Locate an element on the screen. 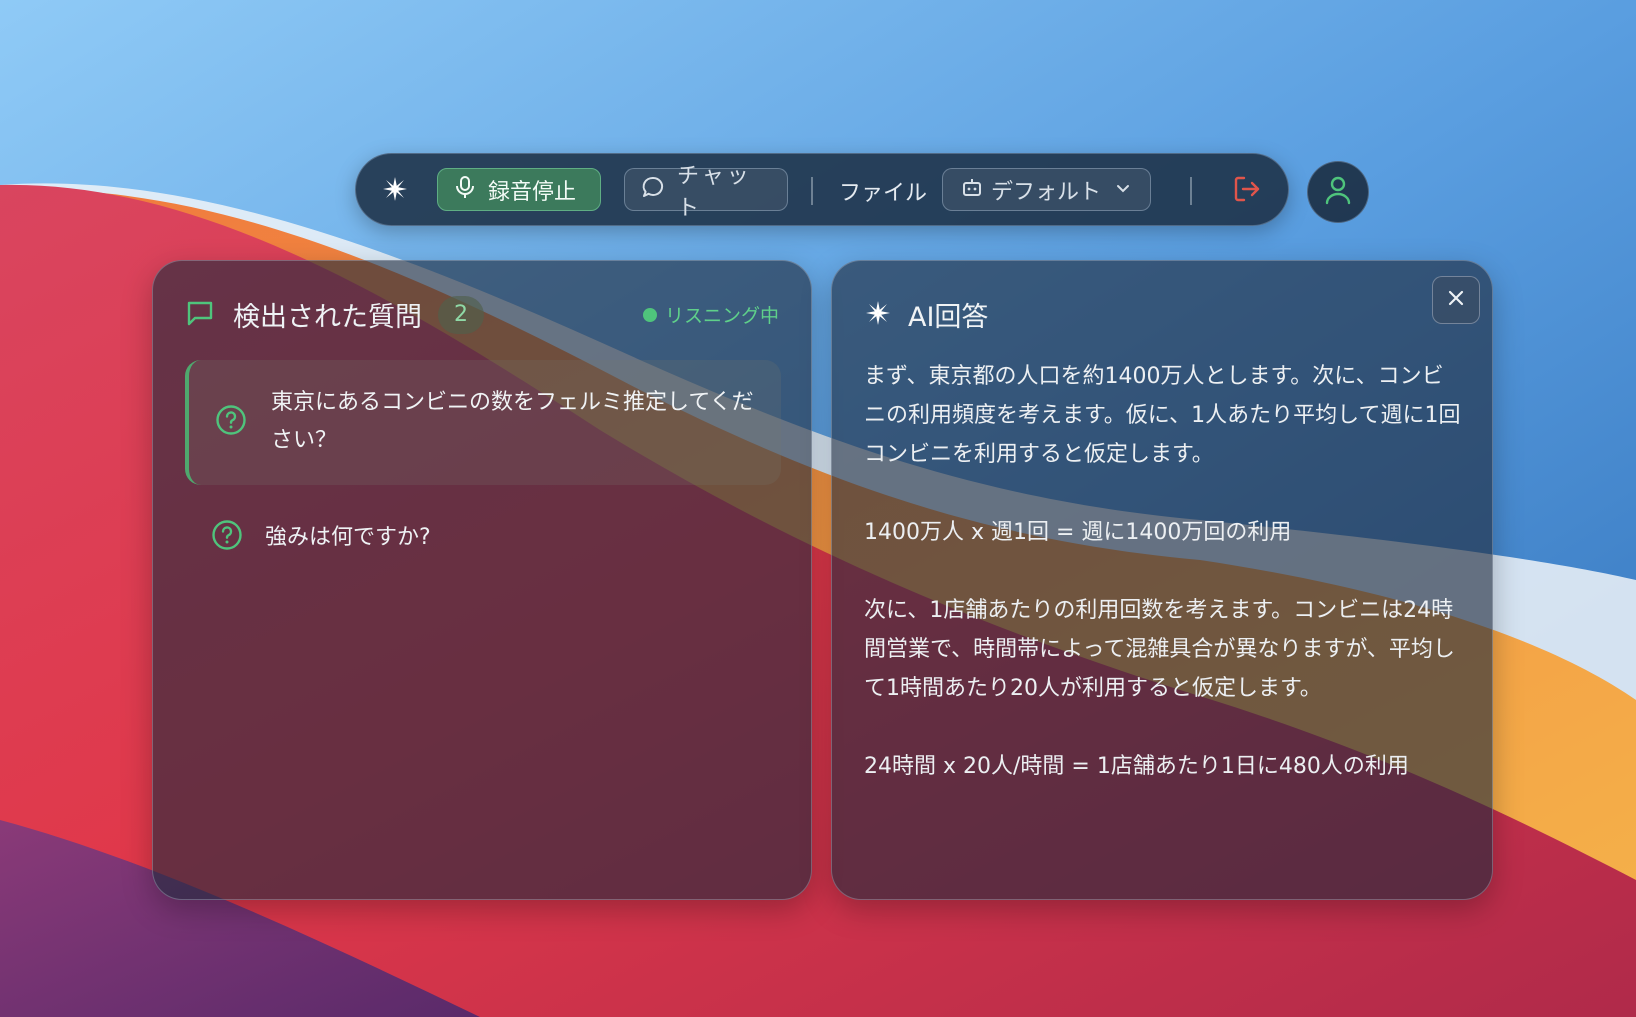 The image size is (1636, 1017). chat-bubble-icon is located at coordinates (653, 190).